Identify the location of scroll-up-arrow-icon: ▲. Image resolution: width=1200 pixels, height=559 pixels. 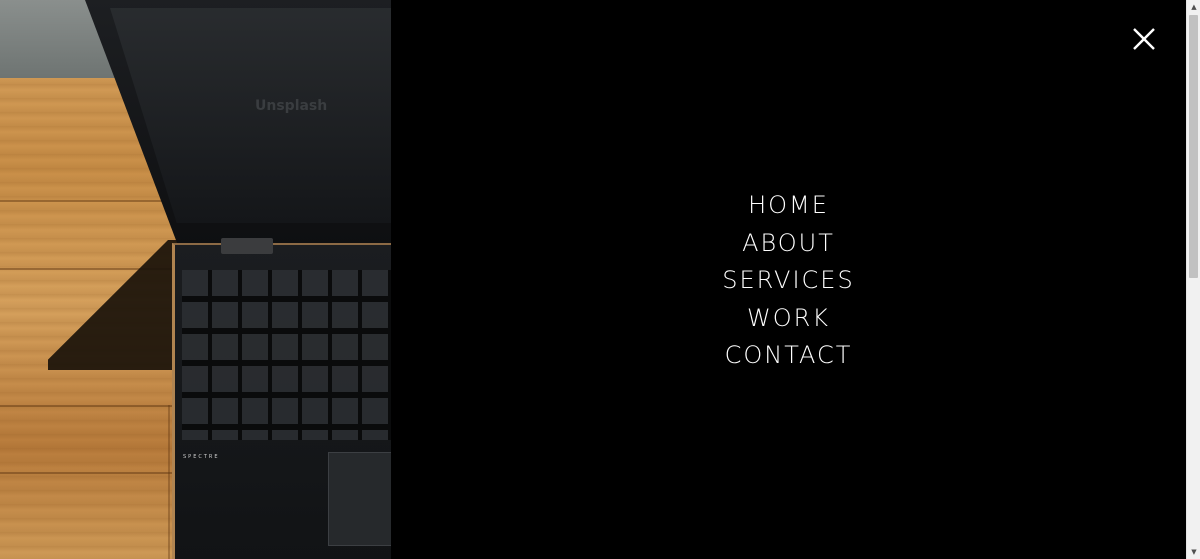
(1193, 7).